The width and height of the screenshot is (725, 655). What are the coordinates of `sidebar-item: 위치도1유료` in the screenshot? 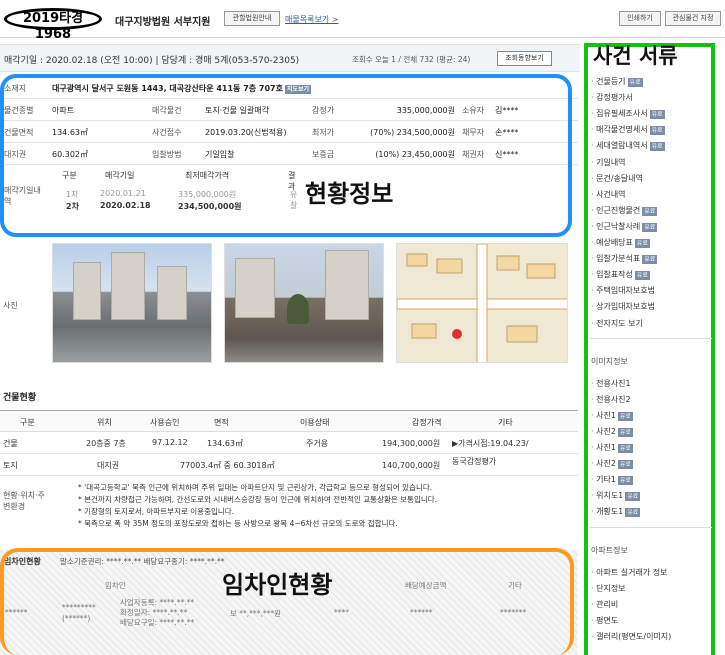 It's located at (616, 496).